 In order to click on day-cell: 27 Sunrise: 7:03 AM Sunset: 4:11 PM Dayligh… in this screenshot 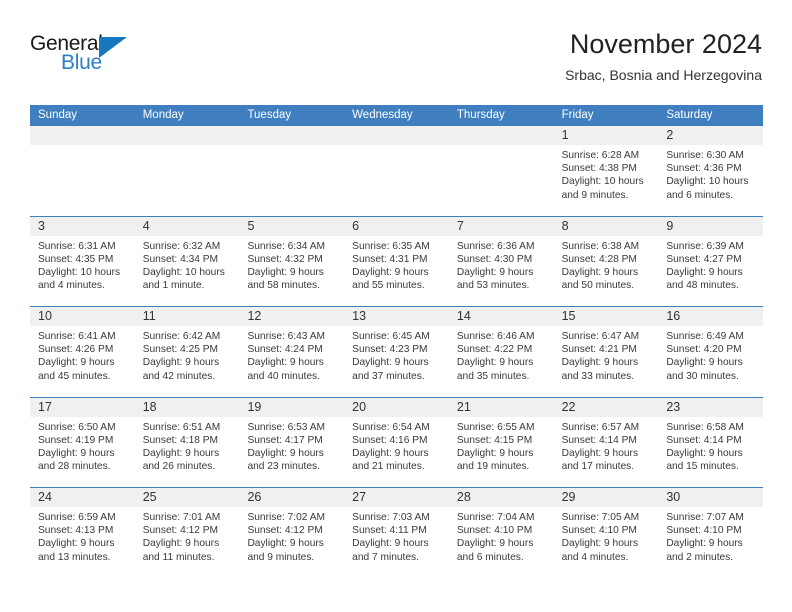, I will do `click(396, 533)`.